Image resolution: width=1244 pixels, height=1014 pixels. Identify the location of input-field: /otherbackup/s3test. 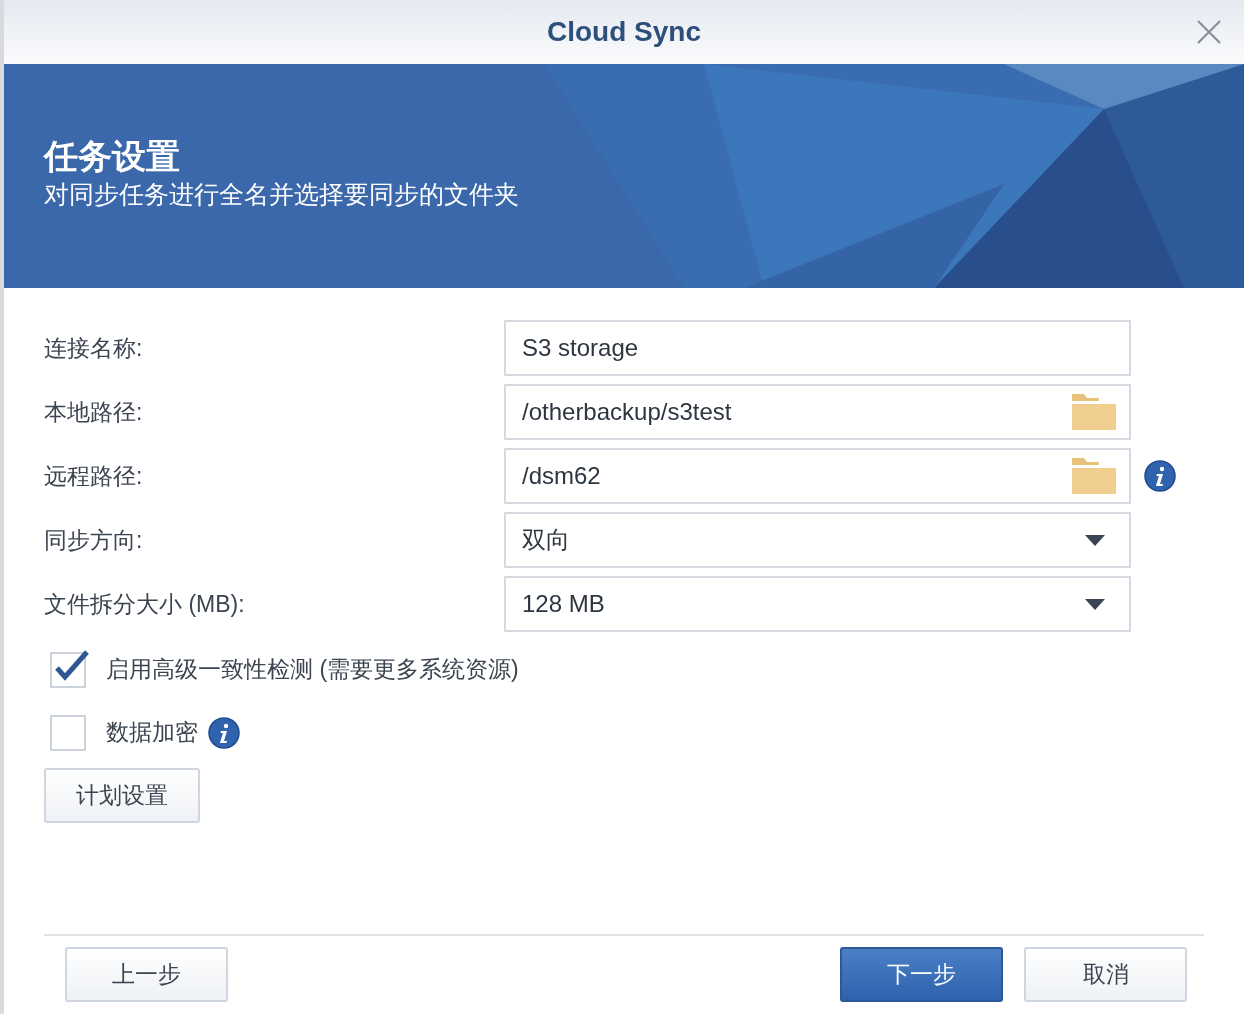
(817, 412).